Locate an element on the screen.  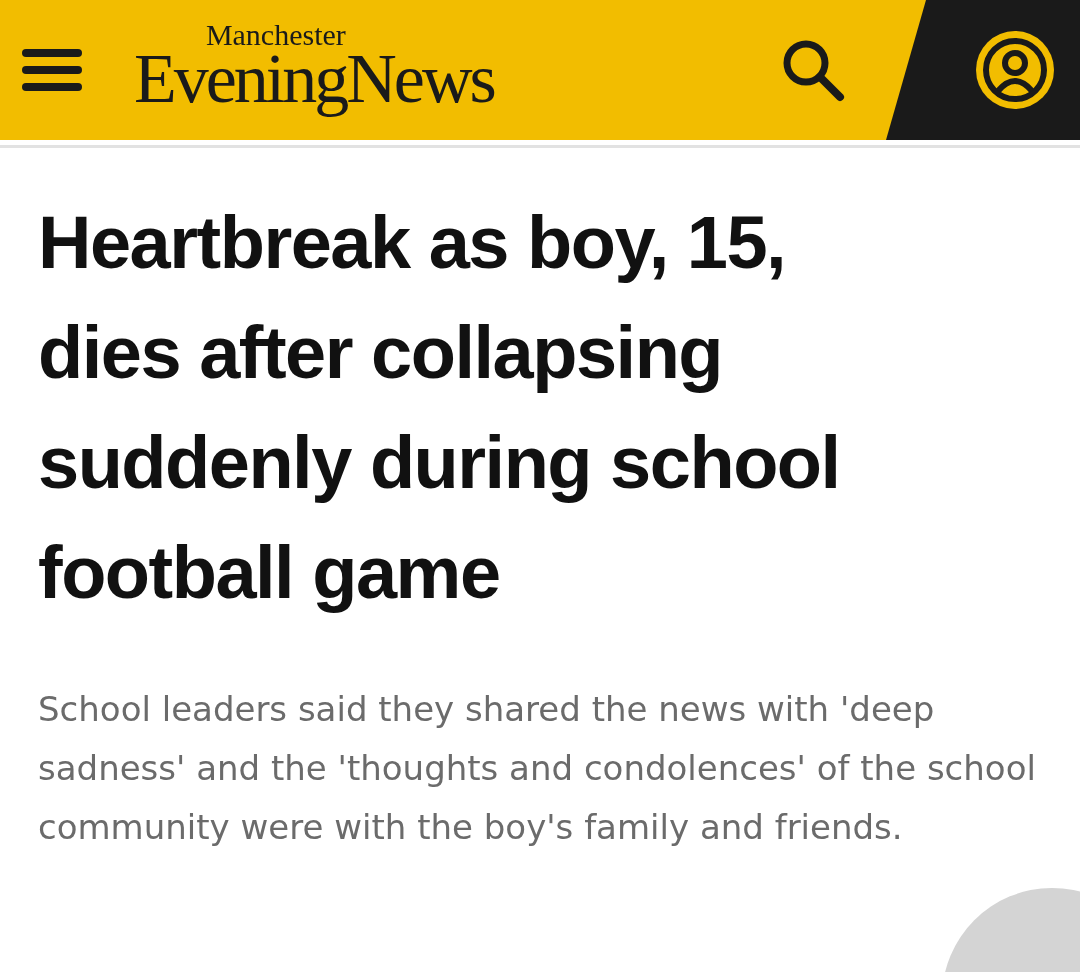
user-icon is located at coordinates (1015, 70).